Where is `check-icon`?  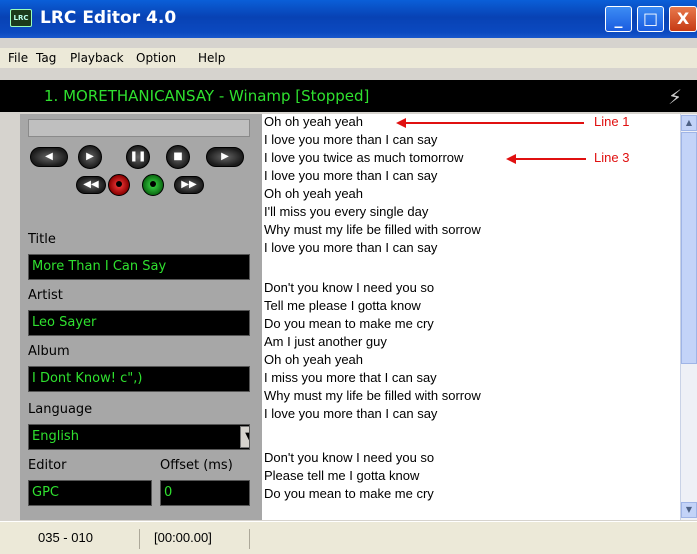 check-icon is located at coordinates (153, 184).